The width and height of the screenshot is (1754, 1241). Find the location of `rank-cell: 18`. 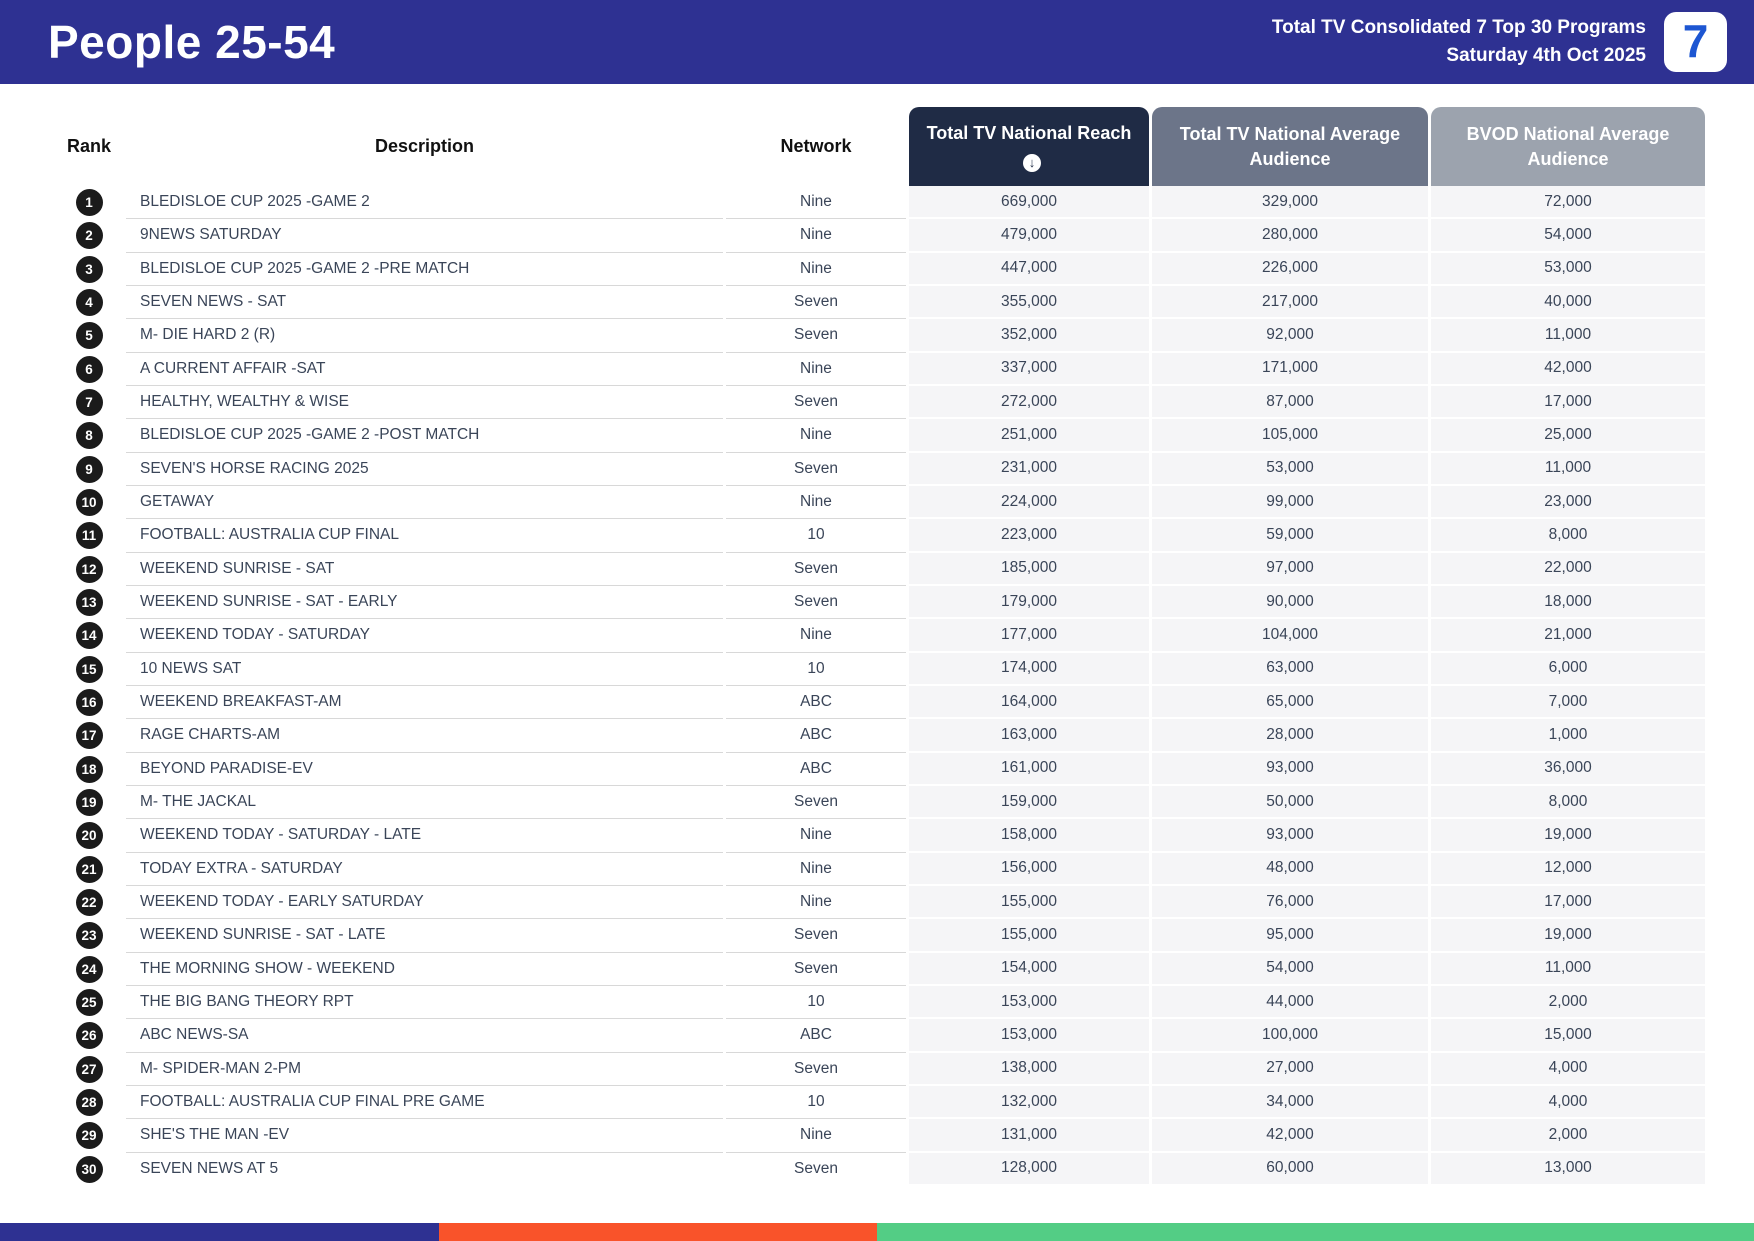

rank-cell: 18 is located at coordinates (89, 769).